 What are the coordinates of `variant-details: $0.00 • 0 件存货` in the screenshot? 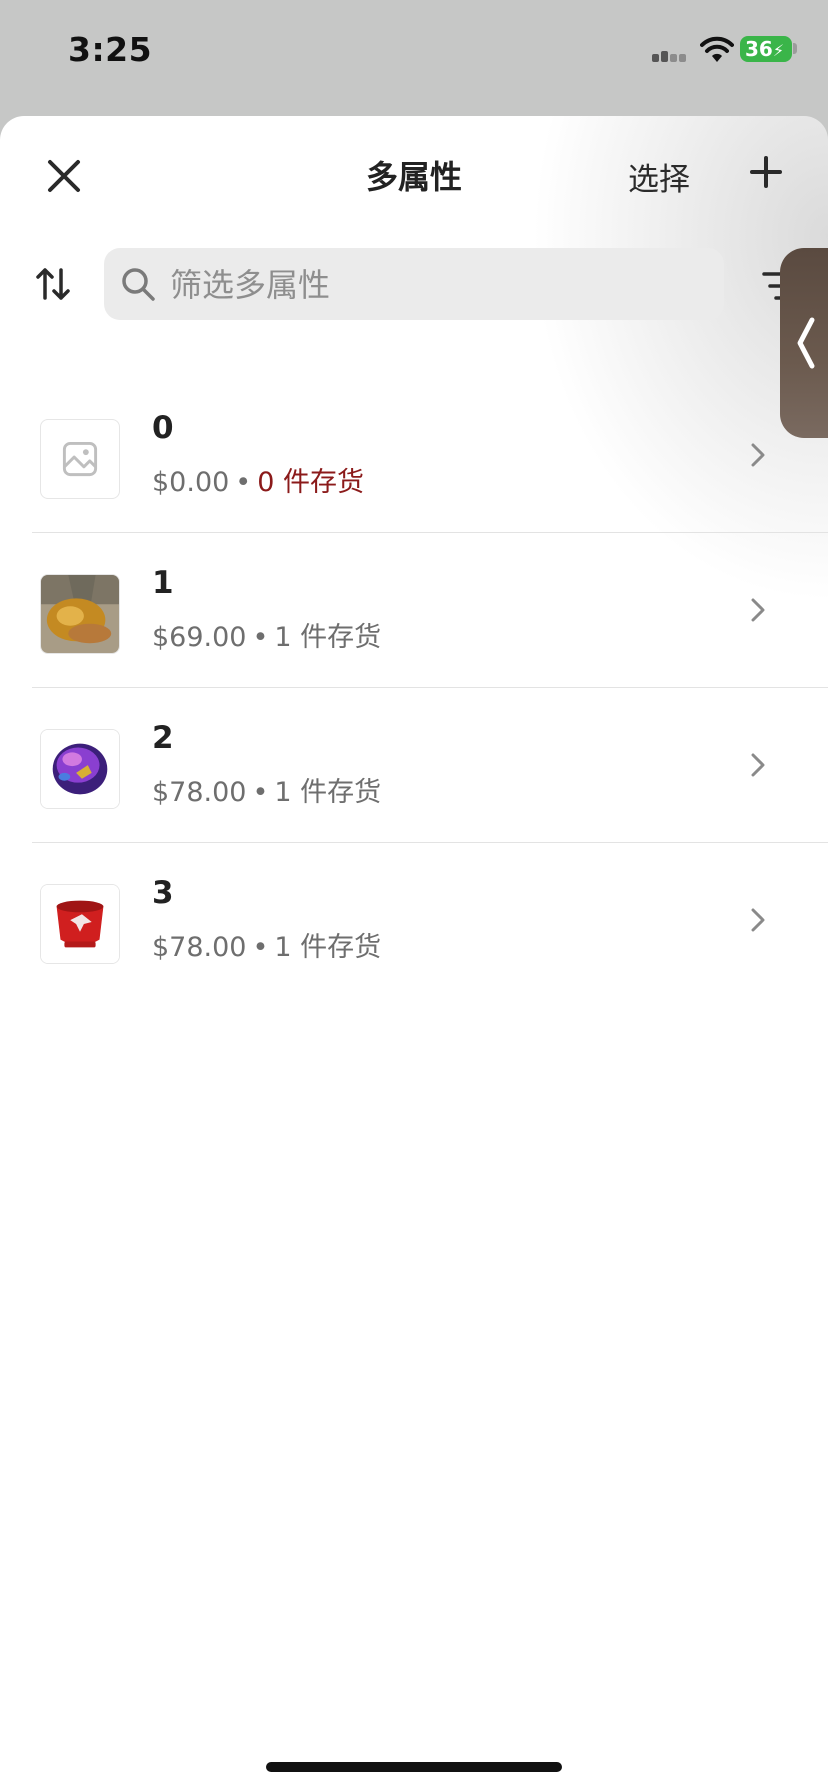 It's located at (258, 479).